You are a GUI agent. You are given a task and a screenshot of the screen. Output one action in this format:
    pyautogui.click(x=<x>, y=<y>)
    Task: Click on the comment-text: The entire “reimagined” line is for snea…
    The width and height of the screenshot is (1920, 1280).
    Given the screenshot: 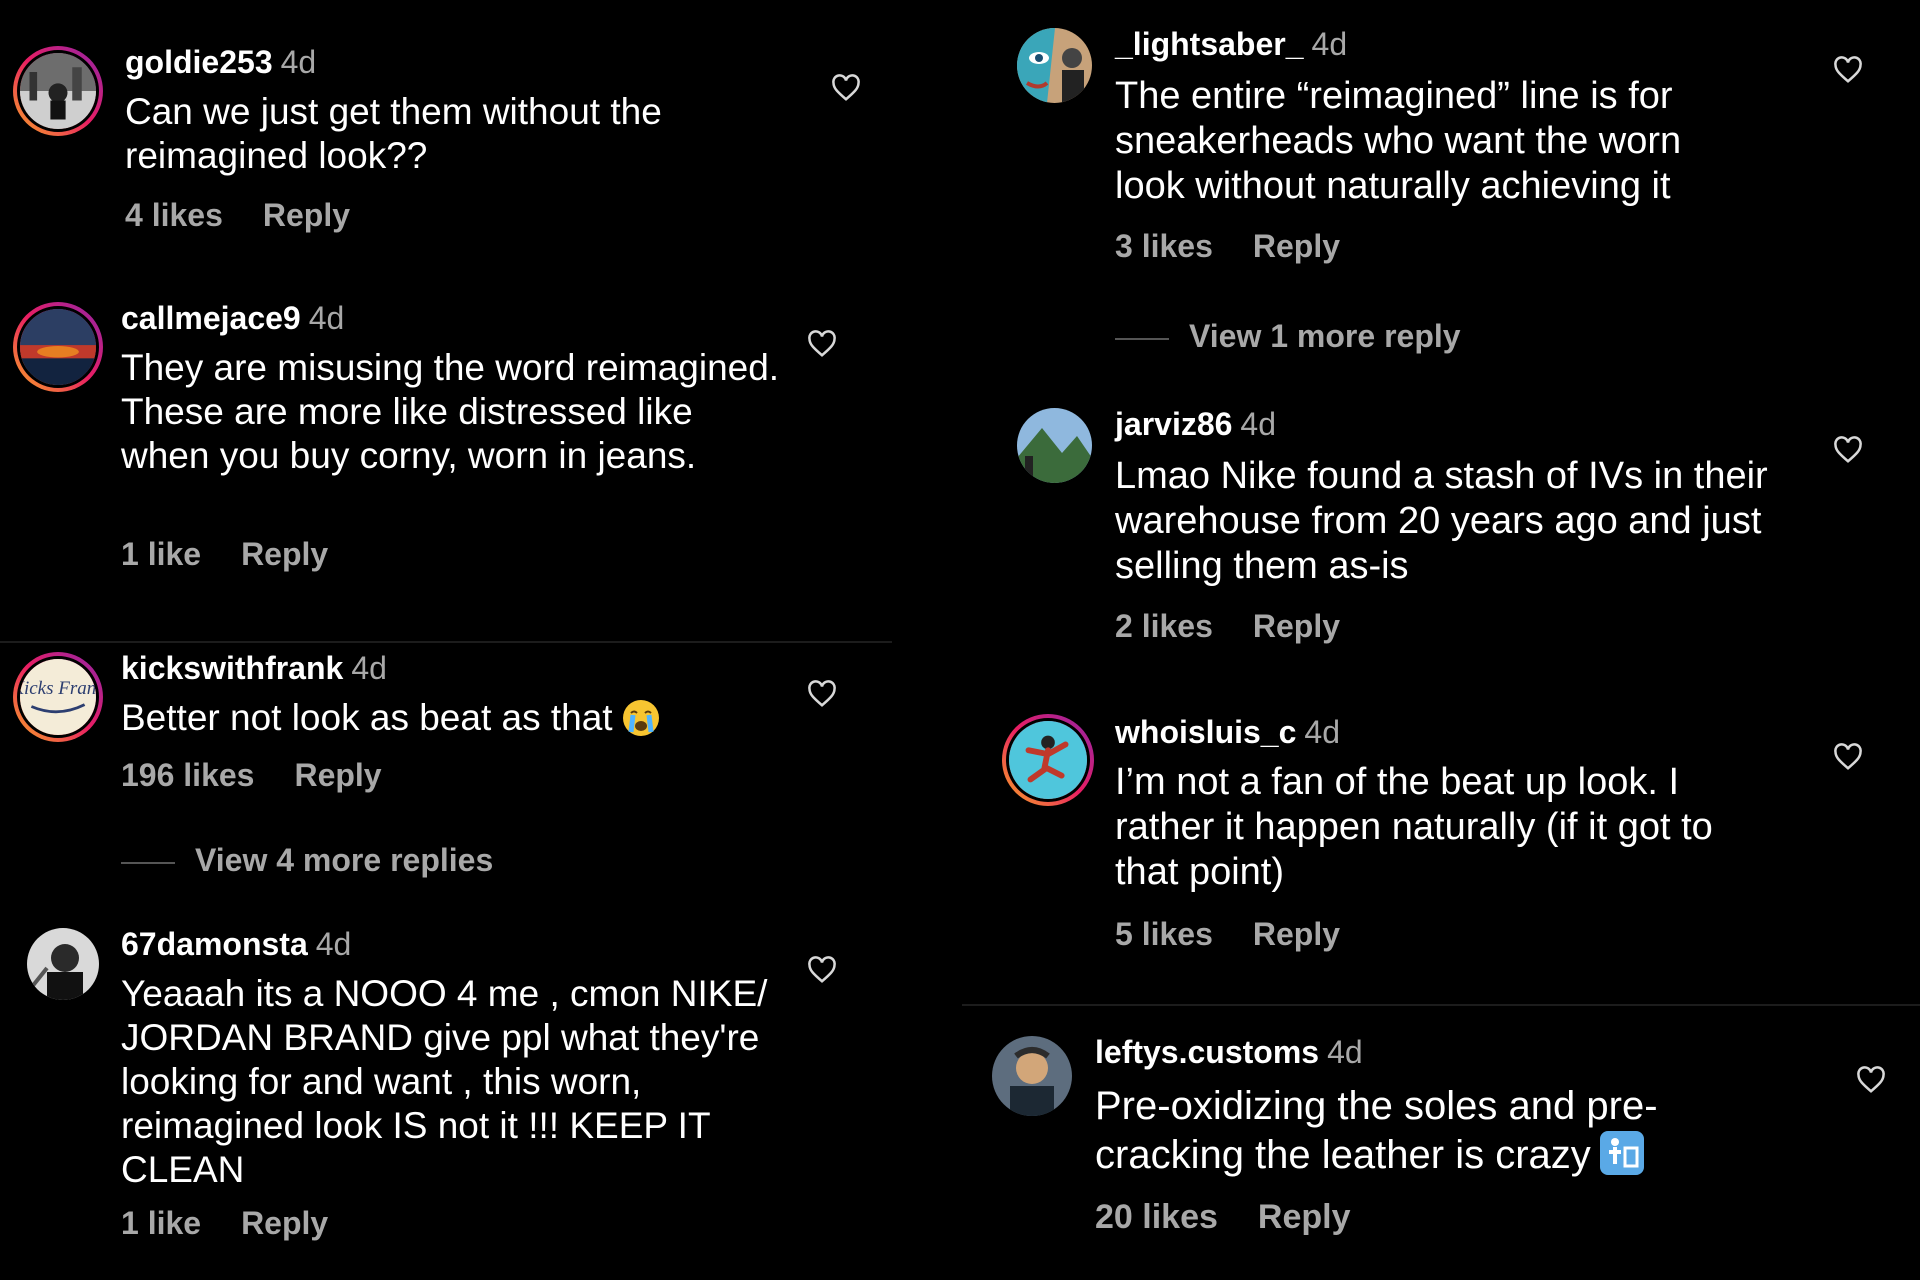 What is the action you would take?
    pyautogui.click(x=1398, y=141)
    